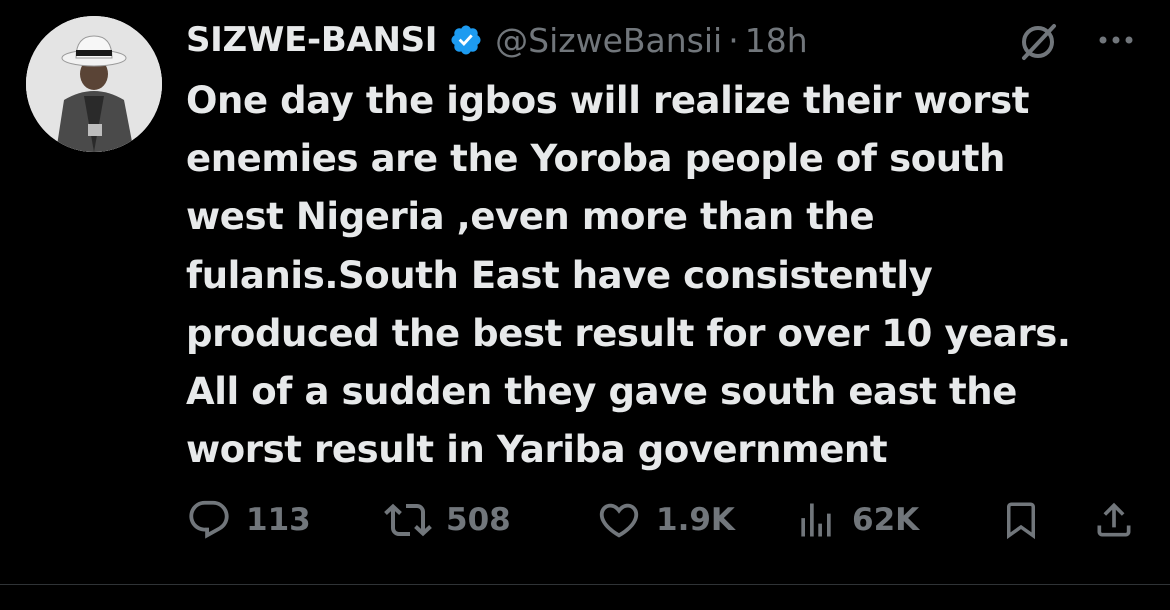 The image size is (1170, 610). Describe the element at coordinates (408, 520) in the screenshot. I see `repost-icon` at that location.